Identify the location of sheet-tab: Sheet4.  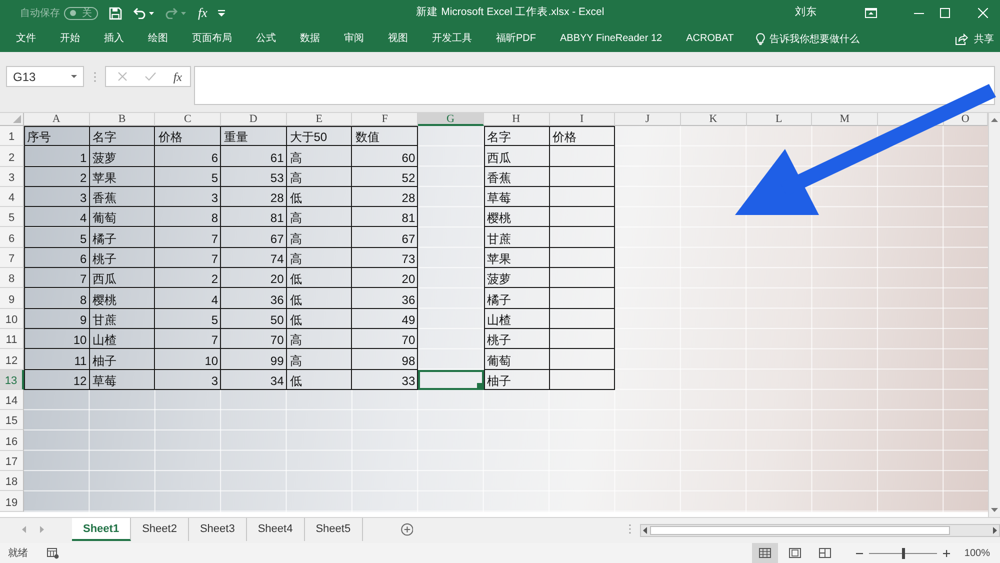
(275, 529).